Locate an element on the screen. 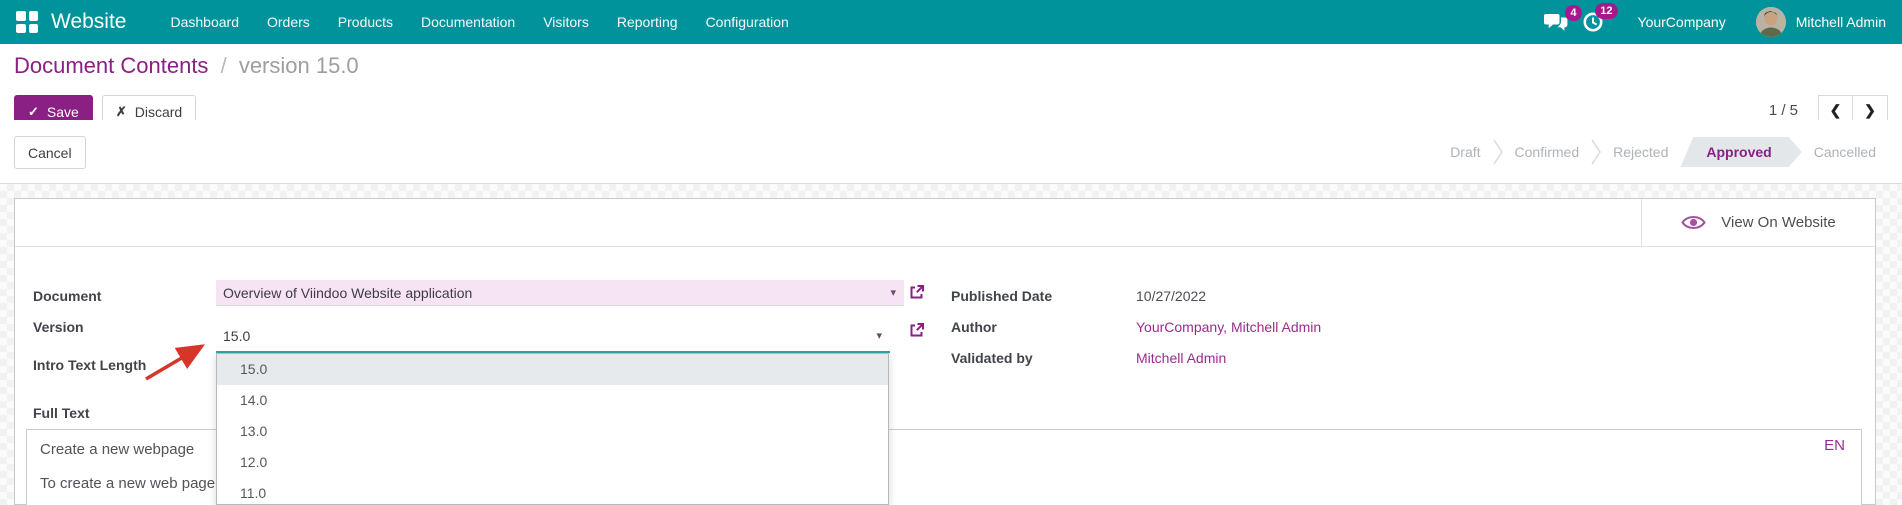  menu-reporting: Reporting is located at coordinates (647, 22).